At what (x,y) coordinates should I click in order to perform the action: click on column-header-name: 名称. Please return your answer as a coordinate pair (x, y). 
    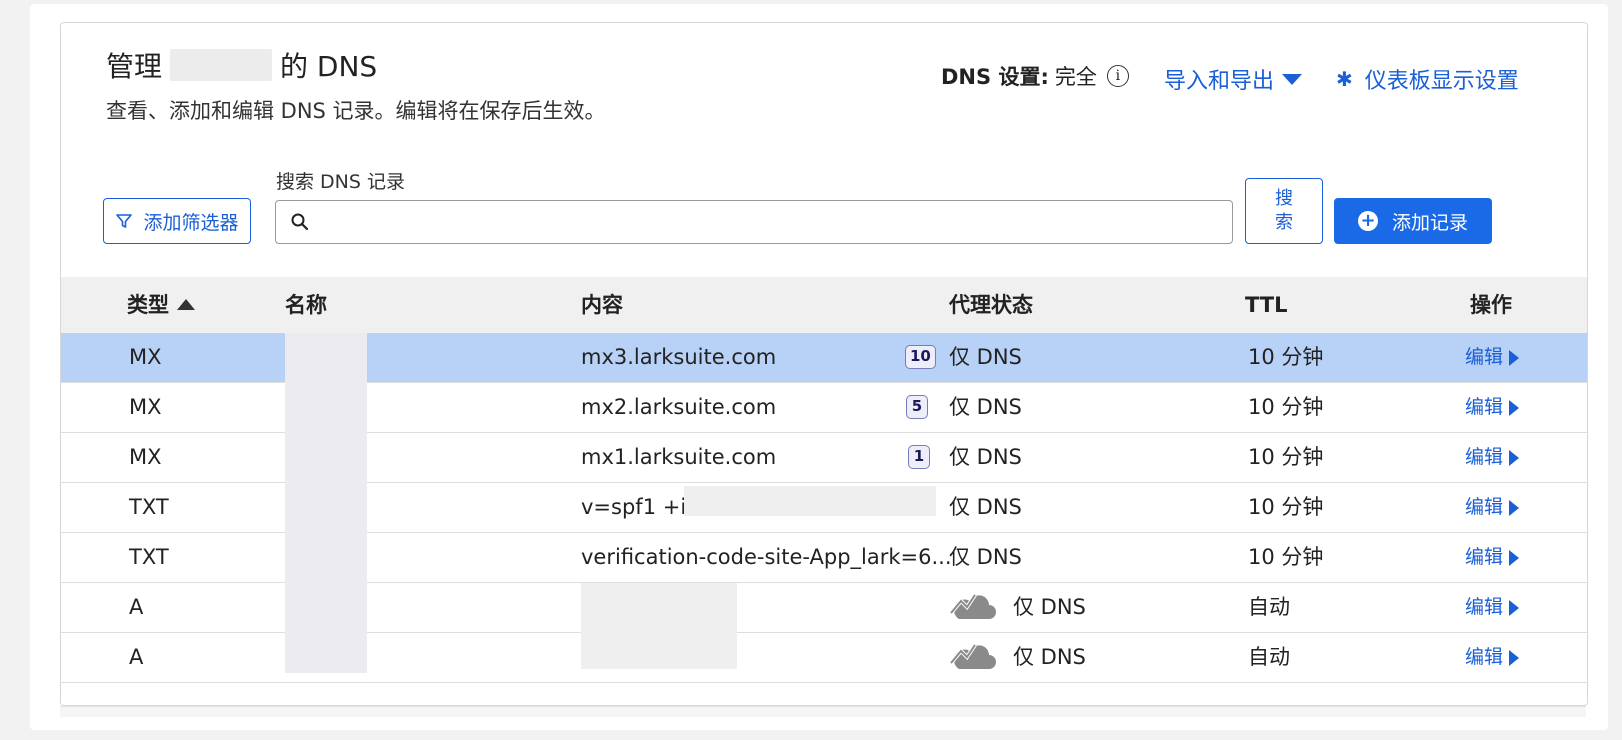
    Looking at the image, I should click on (306, 305).